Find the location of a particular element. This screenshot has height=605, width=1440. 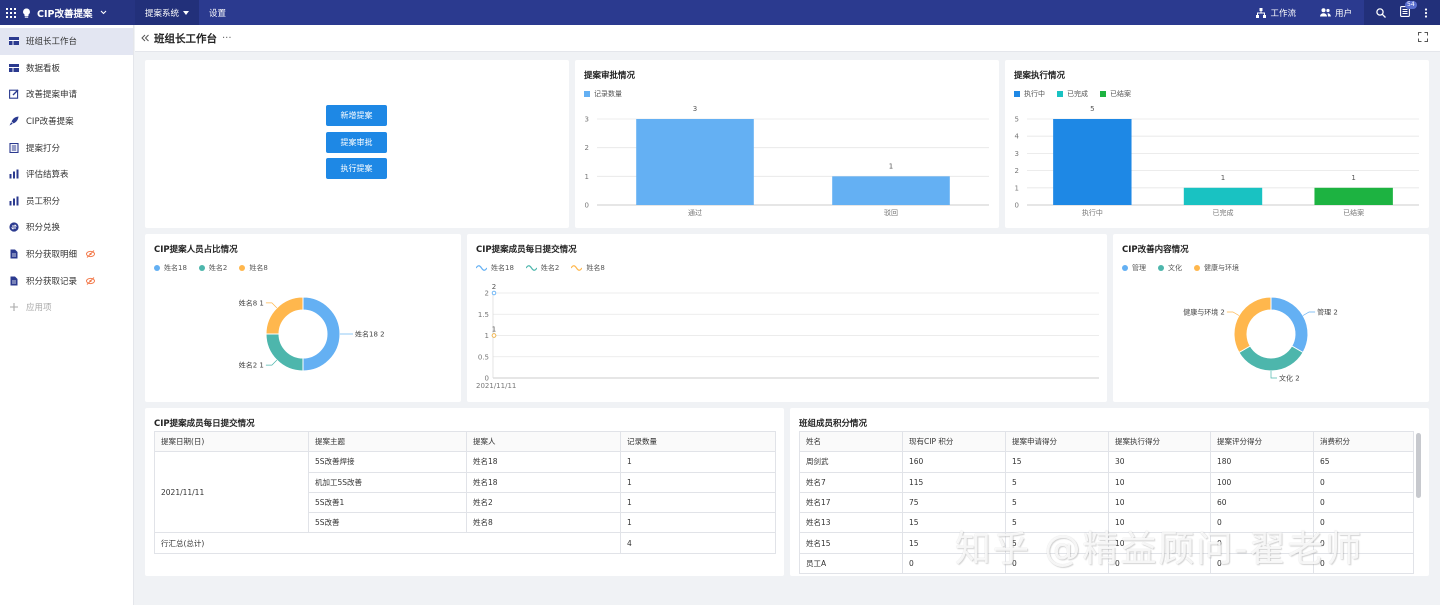

y-tick-label: 0 is located at coordinates (1017, 206).